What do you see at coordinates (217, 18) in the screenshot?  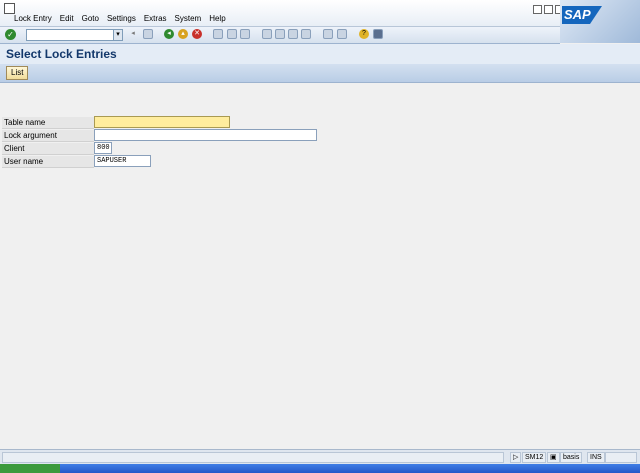 I see `menu-help: Help` at bounding box center [217, 18].